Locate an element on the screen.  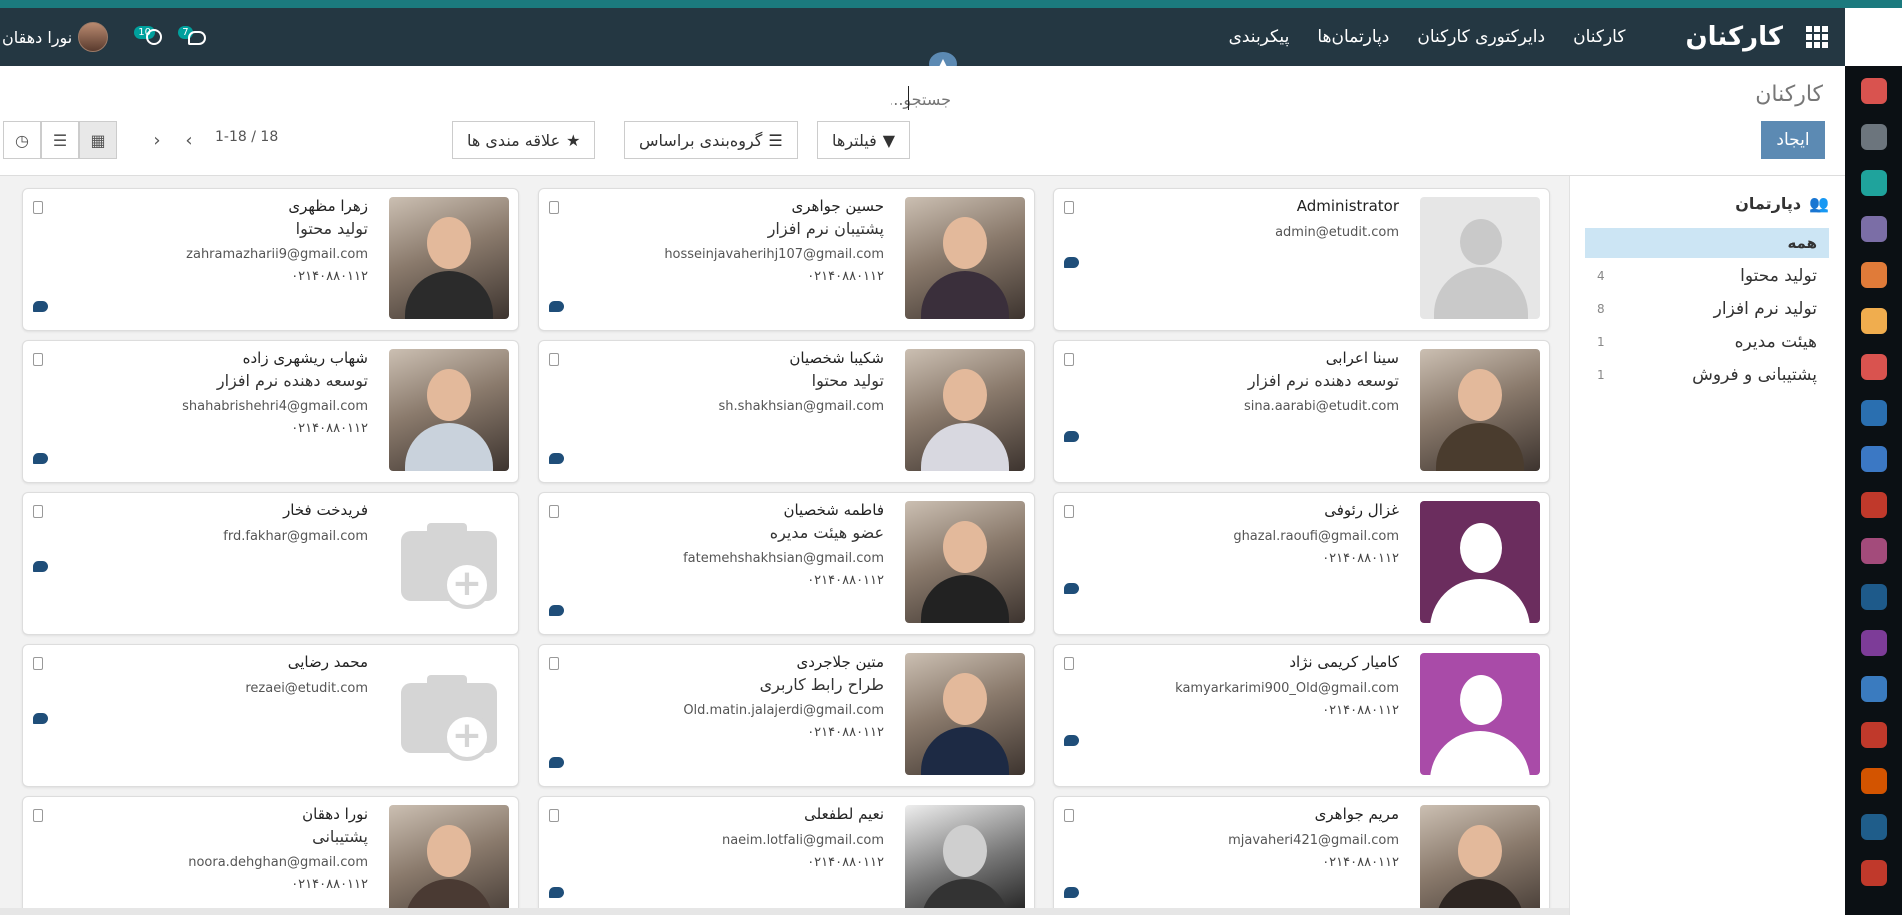
department-item-board: هیئت مدیره 1 is located at coordinates (1707, 342).